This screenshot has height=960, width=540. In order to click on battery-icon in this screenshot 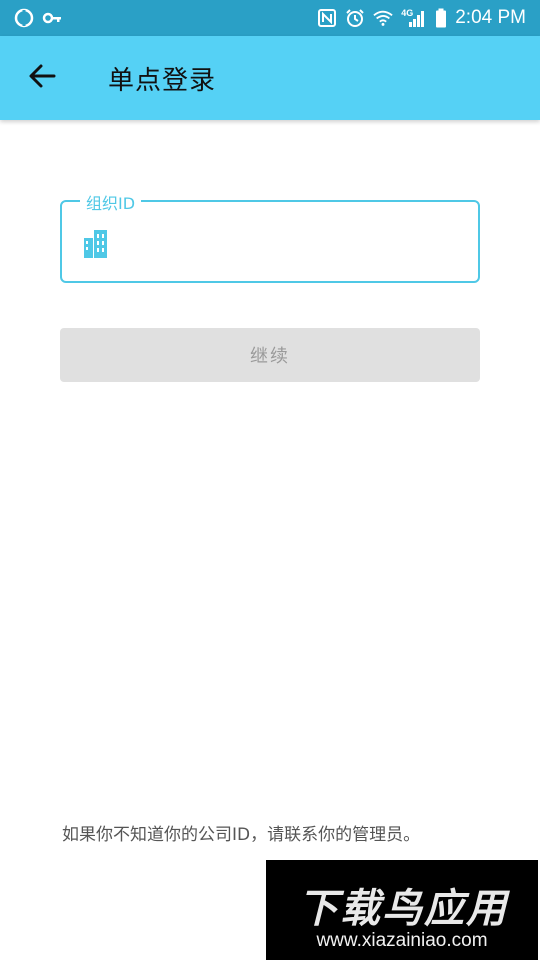, I will do `click(441, 18)`.